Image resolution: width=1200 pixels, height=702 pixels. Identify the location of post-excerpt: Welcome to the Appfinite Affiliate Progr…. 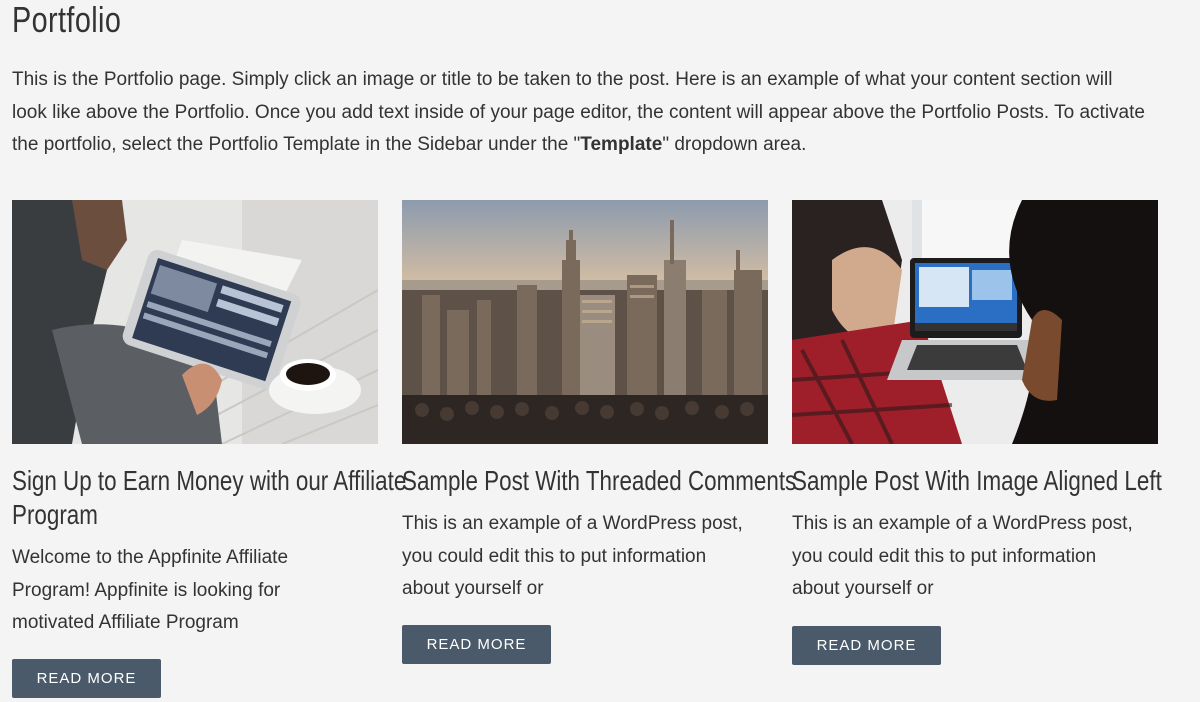
(202, 591).